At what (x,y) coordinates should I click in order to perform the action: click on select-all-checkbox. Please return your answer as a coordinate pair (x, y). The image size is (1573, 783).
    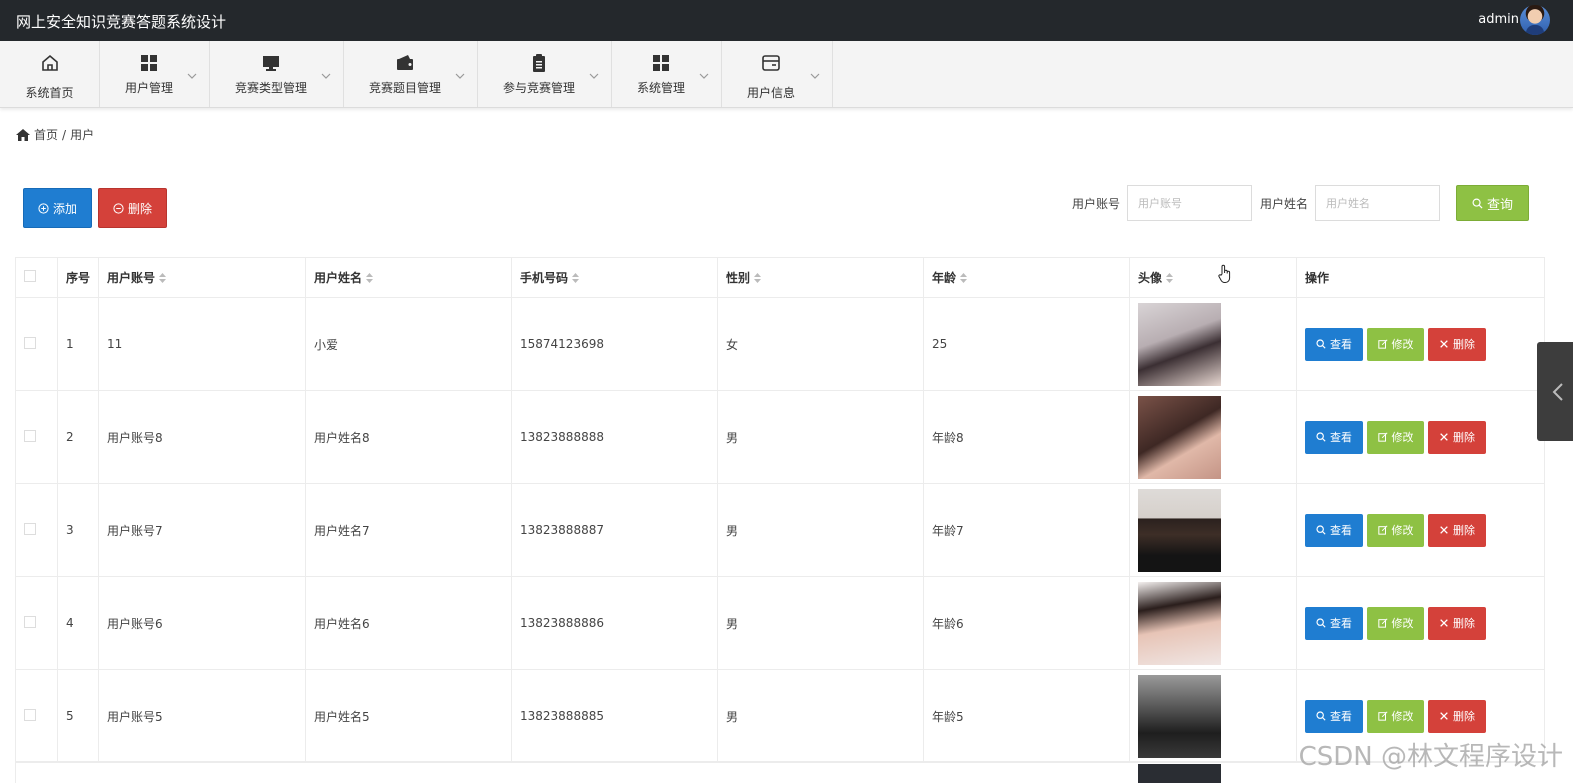
    Looking at the image, I should click on (30, 276).